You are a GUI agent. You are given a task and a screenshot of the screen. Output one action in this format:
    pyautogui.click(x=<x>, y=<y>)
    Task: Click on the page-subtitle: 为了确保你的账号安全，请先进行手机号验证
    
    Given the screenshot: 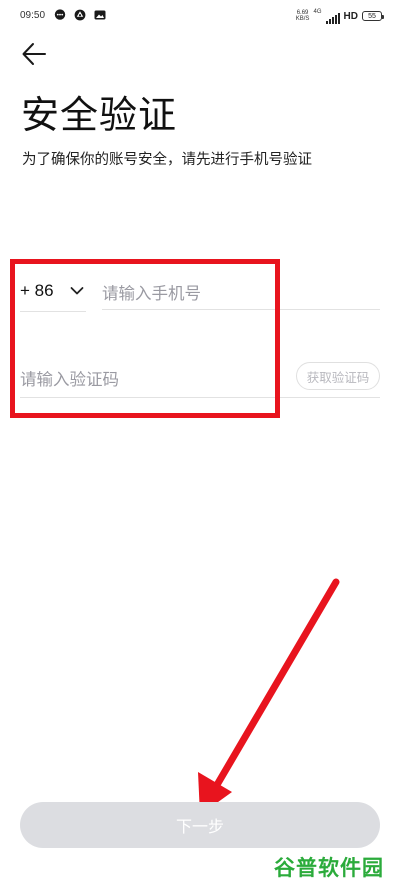 What is the action you would take?
    pyautogui.click(x=167, y=160)
    